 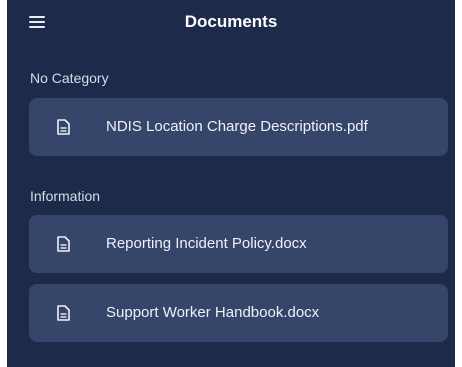 I want to click on document-item: NDIS Location Charge Descriptions.pdf, so click(x=238, y=127).